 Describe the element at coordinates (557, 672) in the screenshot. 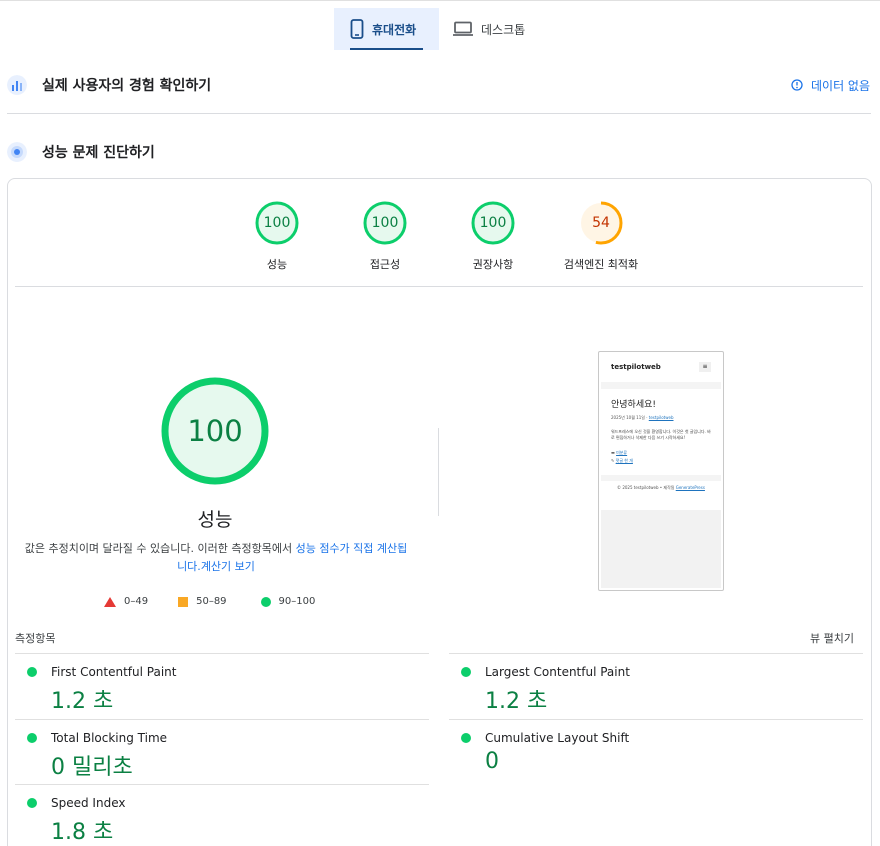

I see `metric-name: Largest Contentful Paint` at that location.